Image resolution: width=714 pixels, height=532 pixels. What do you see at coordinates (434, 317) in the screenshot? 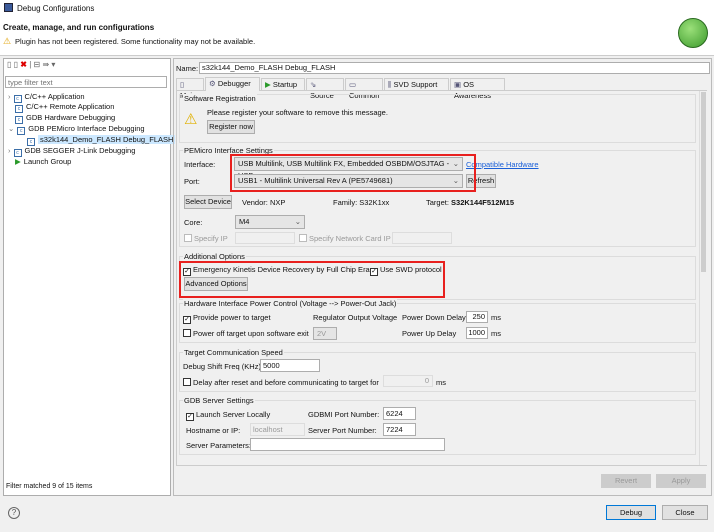
I see `power-down-label: Power Down Delay` at bounding box center [434, 317].